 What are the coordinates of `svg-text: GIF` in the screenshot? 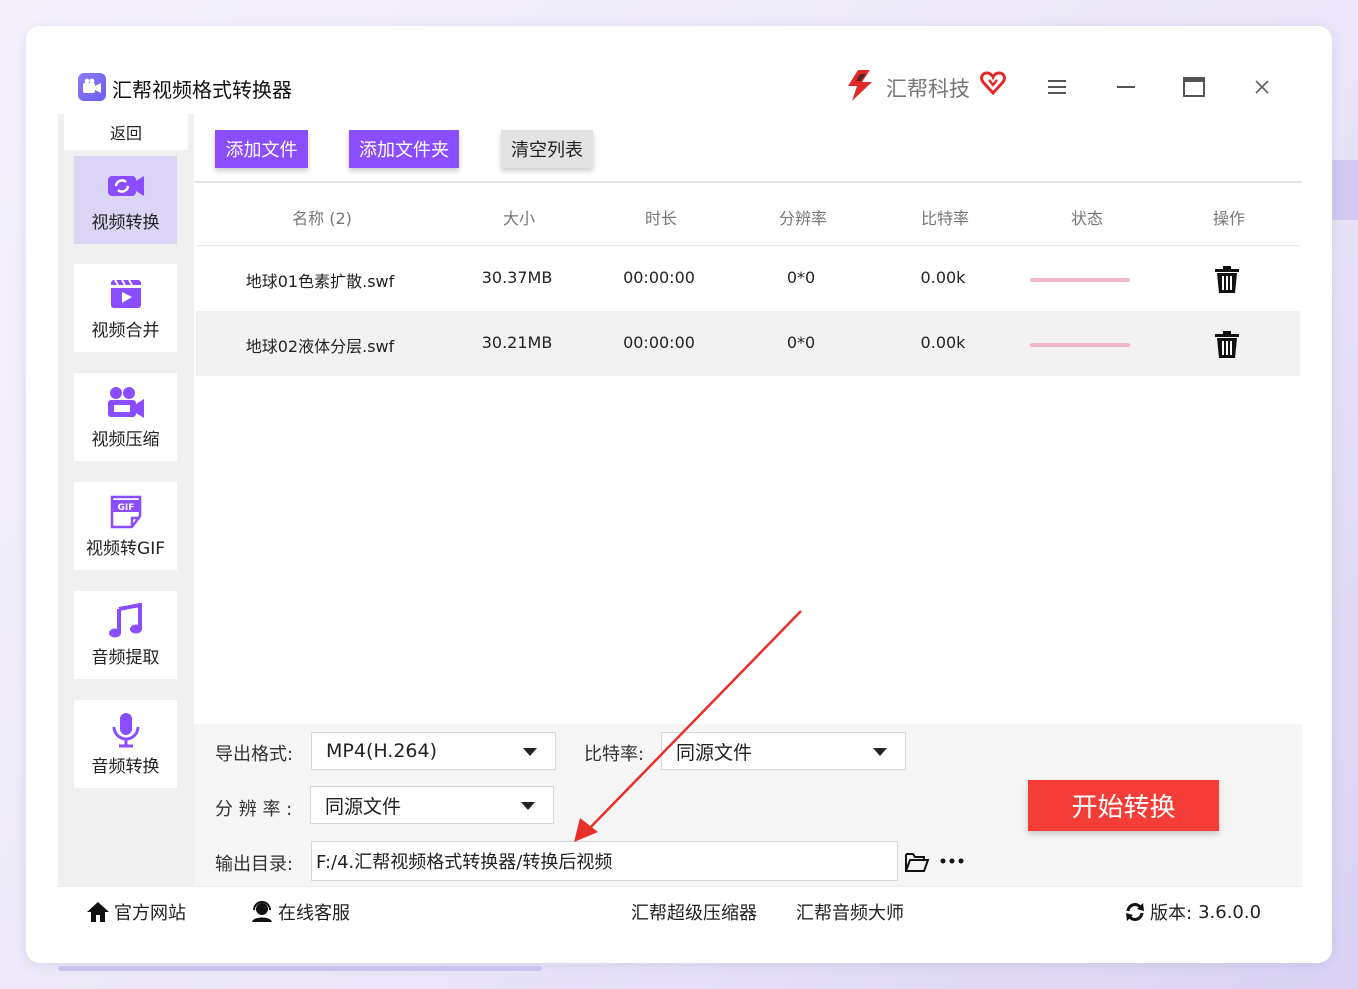 It's located at (125, 508).